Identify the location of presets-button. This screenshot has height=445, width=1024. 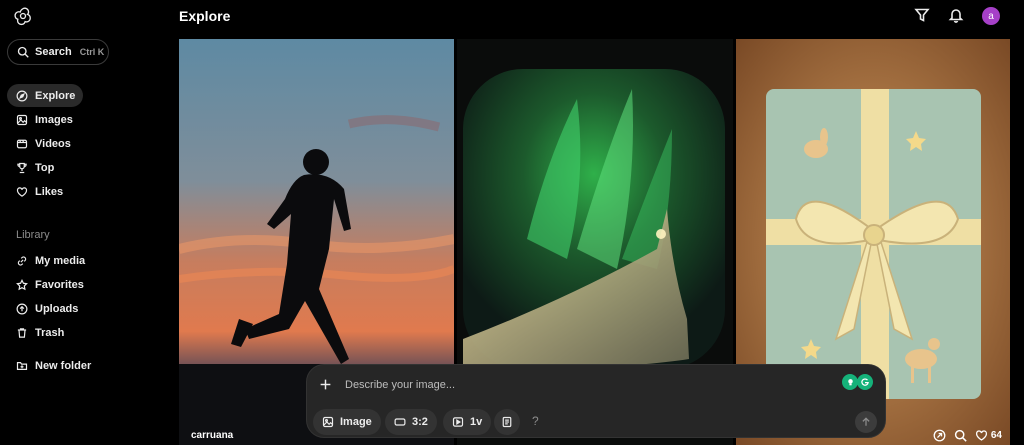
(507, 422).